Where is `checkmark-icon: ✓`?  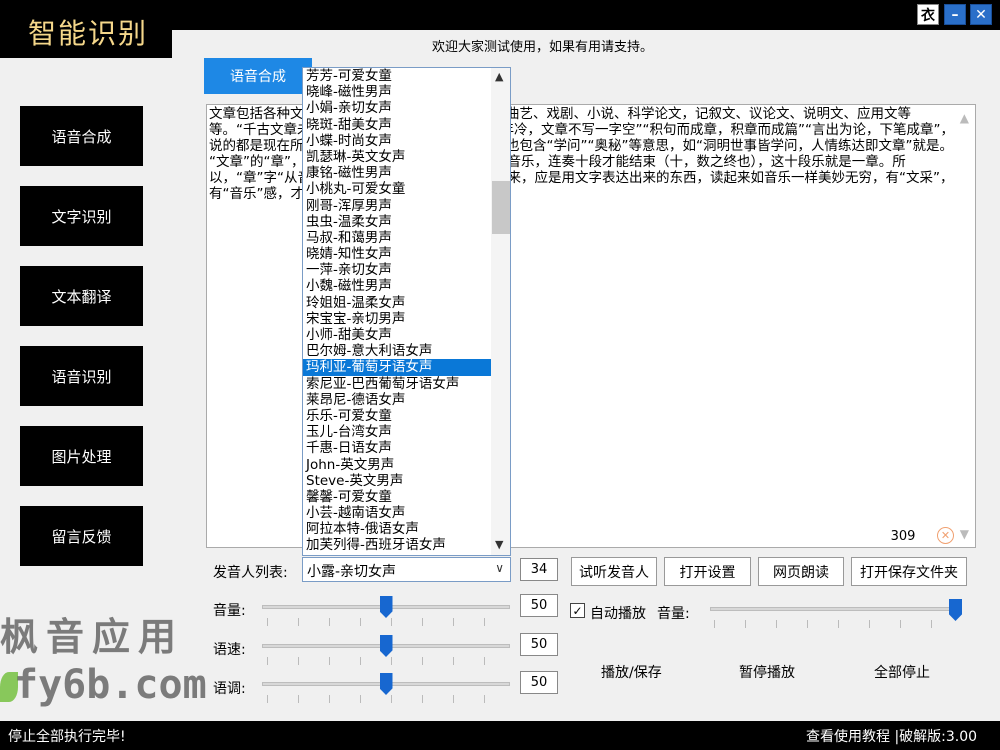 checkmark-icon: ✓ is located at coordinates (577, 610).